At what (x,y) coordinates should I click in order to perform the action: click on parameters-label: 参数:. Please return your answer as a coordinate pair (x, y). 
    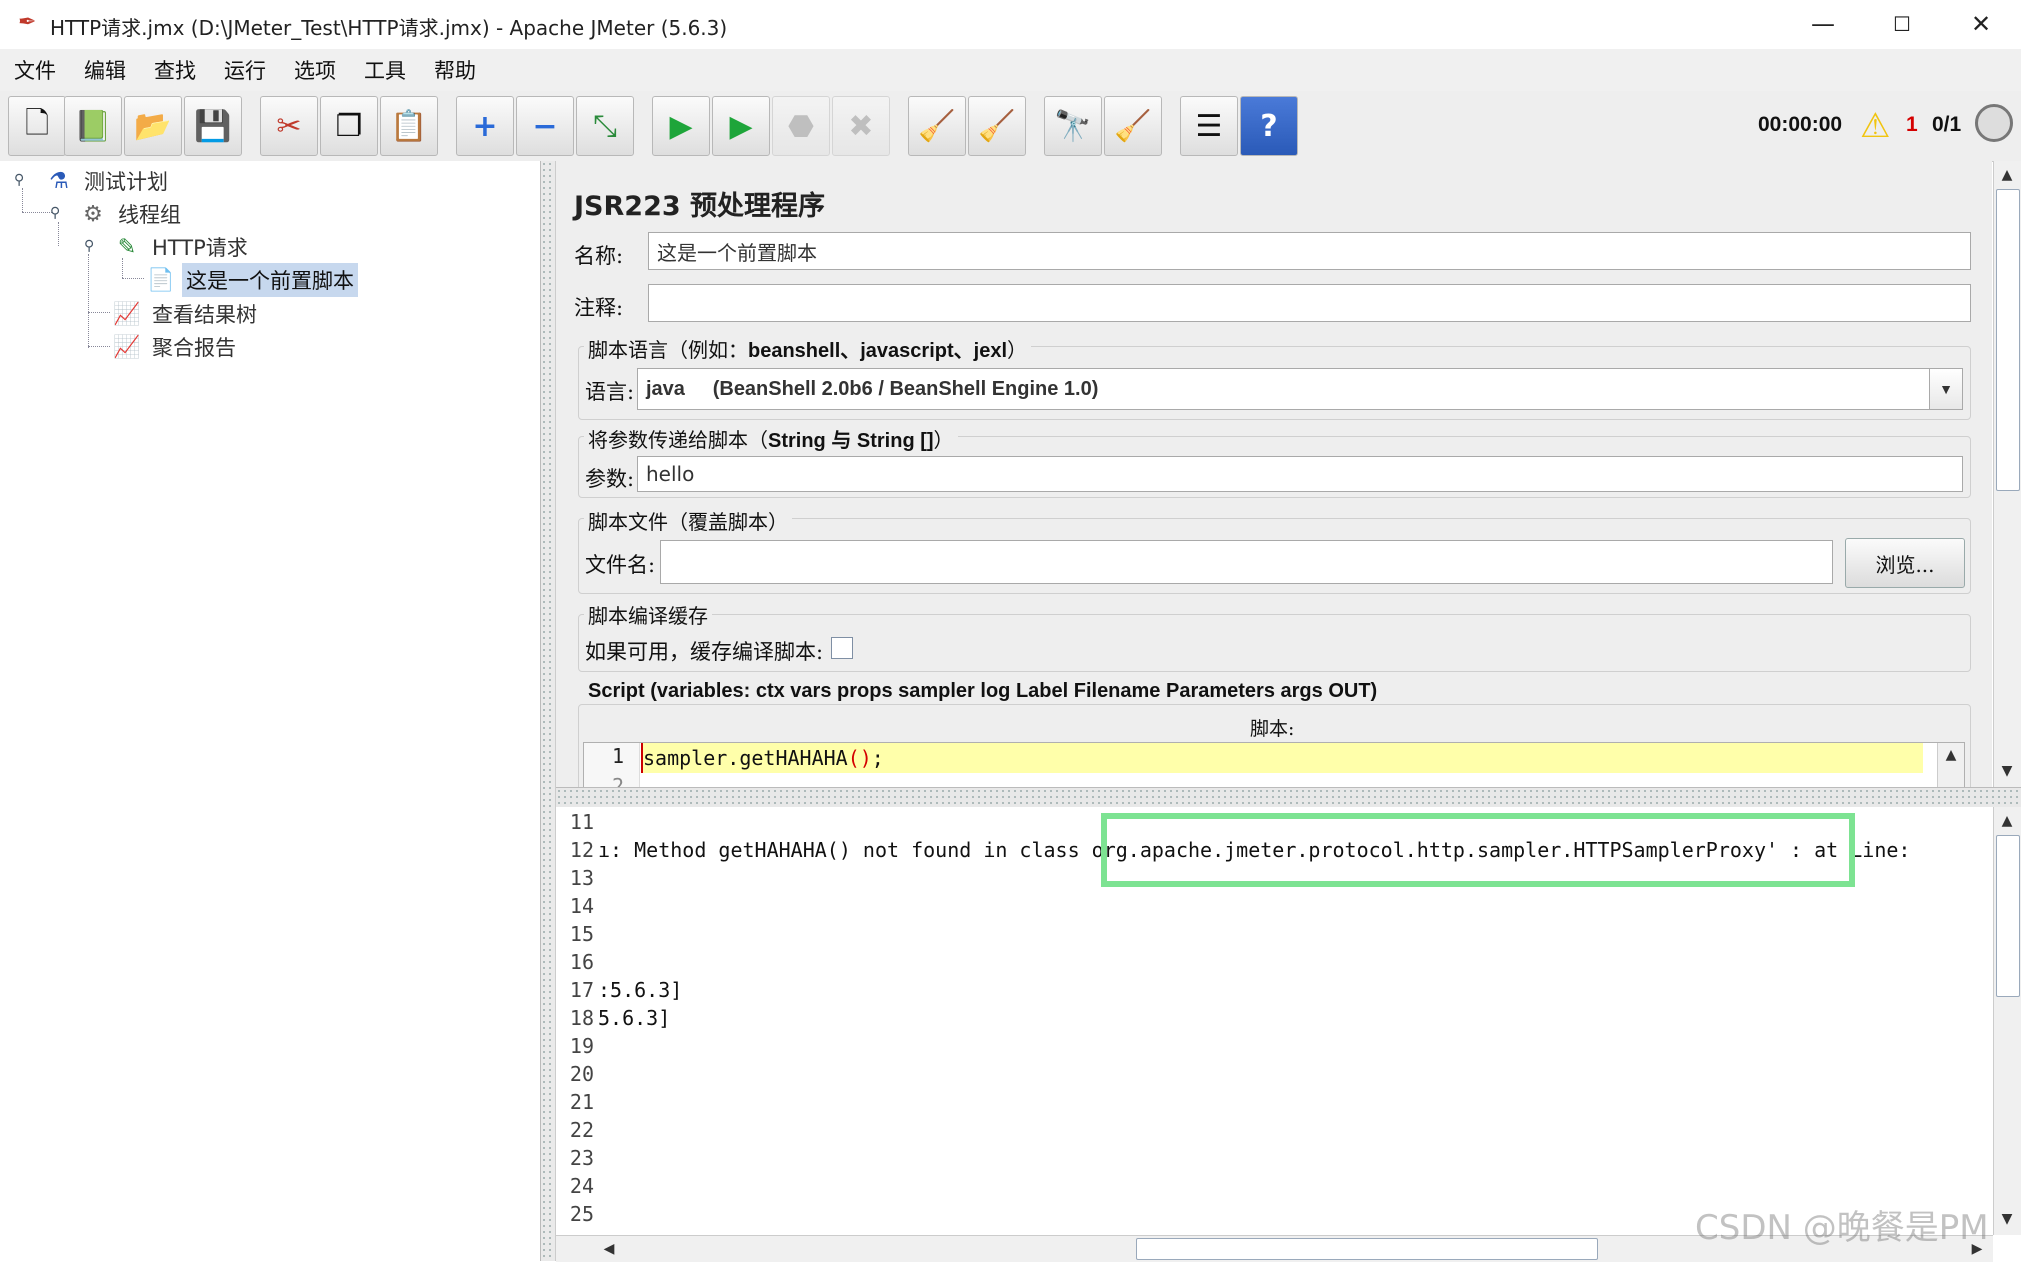
    Looking at the image, I should click on (610, 479).